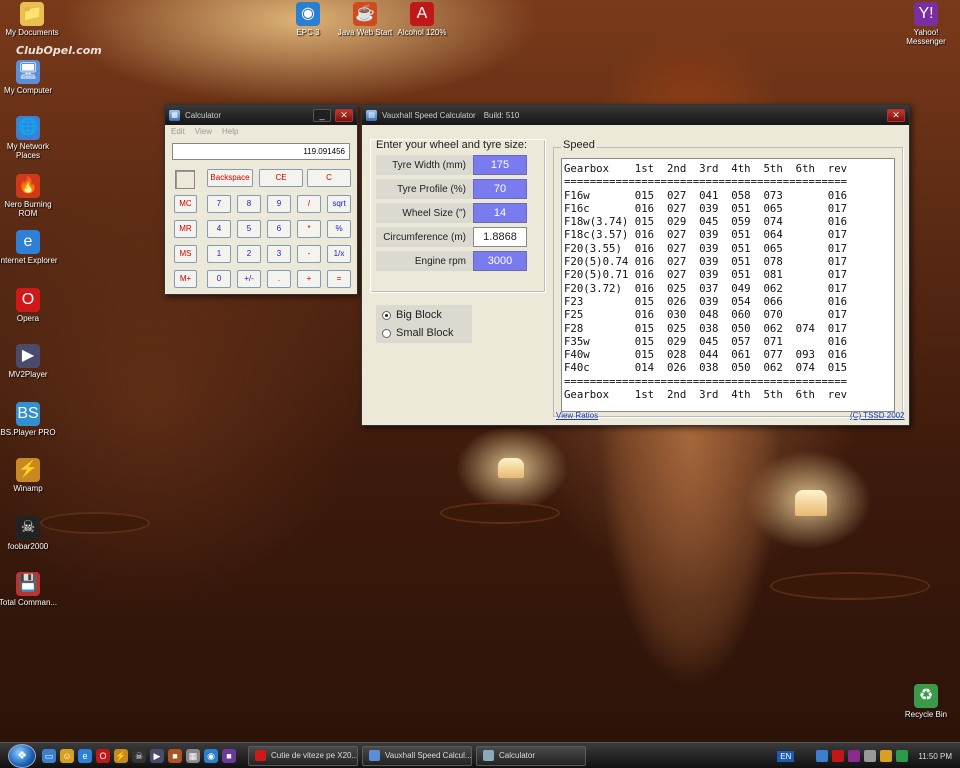 The width and height of the screenshot is (960, 768). Describe the element at coordinates (309, 279) in the screenshot. I see `add-button: +` at that location.